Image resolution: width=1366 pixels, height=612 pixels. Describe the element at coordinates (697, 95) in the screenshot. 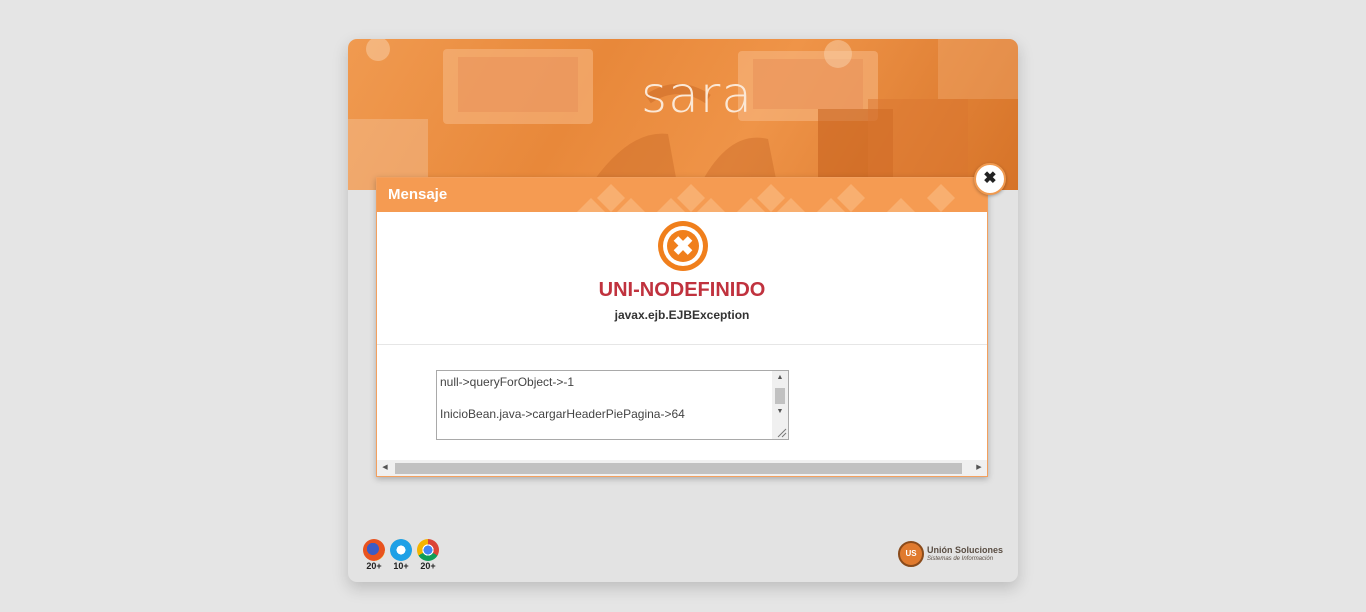

I see `sara-logo: sara` at that location.